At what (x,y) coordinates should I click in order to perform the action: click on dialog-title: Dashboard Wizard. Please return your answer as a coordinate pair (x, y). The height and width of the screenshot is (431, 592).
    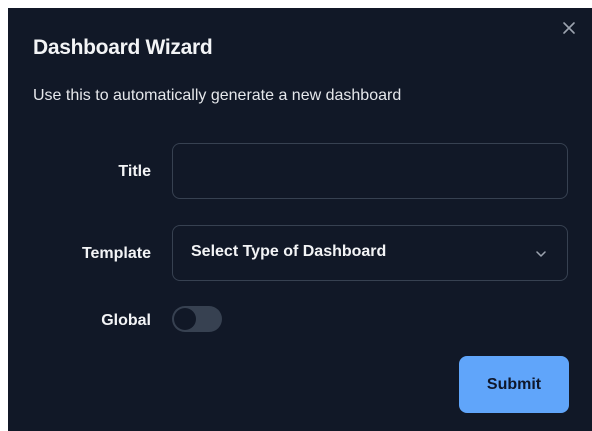
    Looking at the image, I should click on (123, 47).